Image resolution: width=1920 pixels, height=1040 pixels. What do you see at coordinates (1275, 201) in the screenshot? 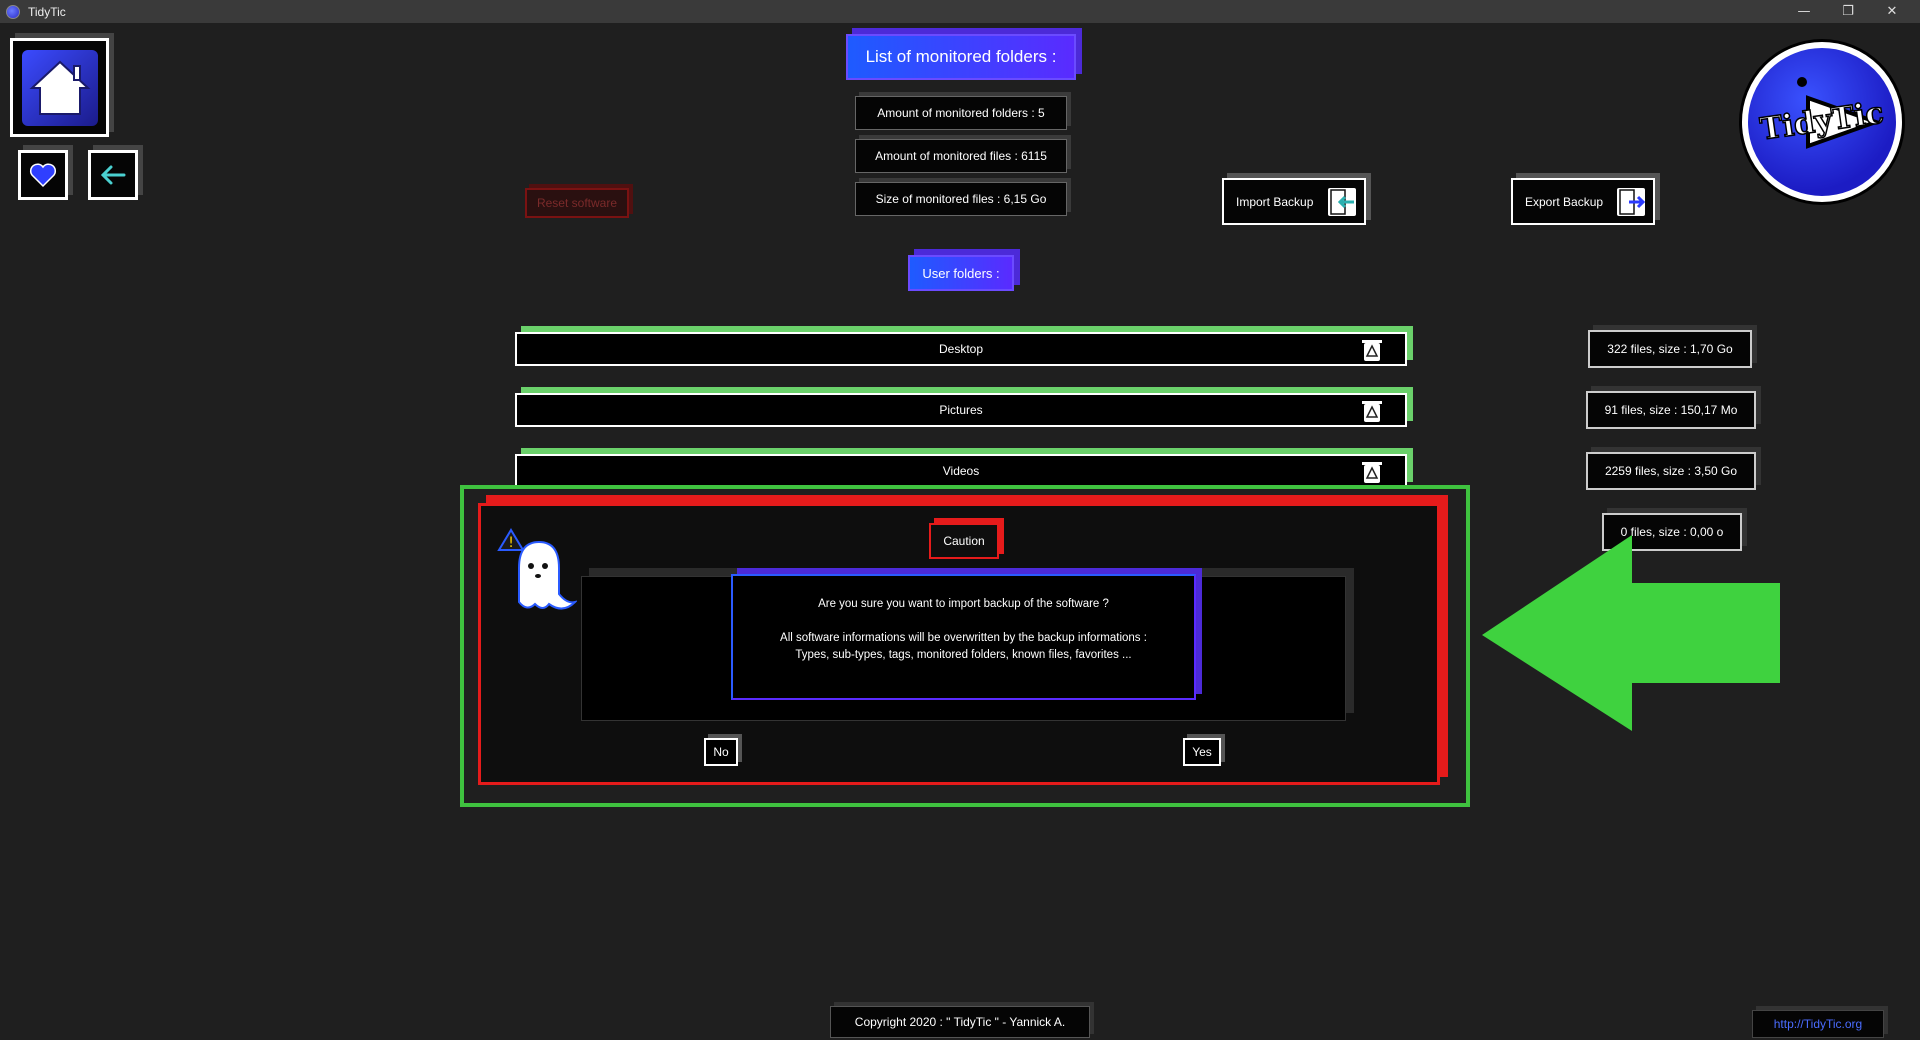
I see `import-backup-label: Import Backup` at bounding box center [1275, 201].